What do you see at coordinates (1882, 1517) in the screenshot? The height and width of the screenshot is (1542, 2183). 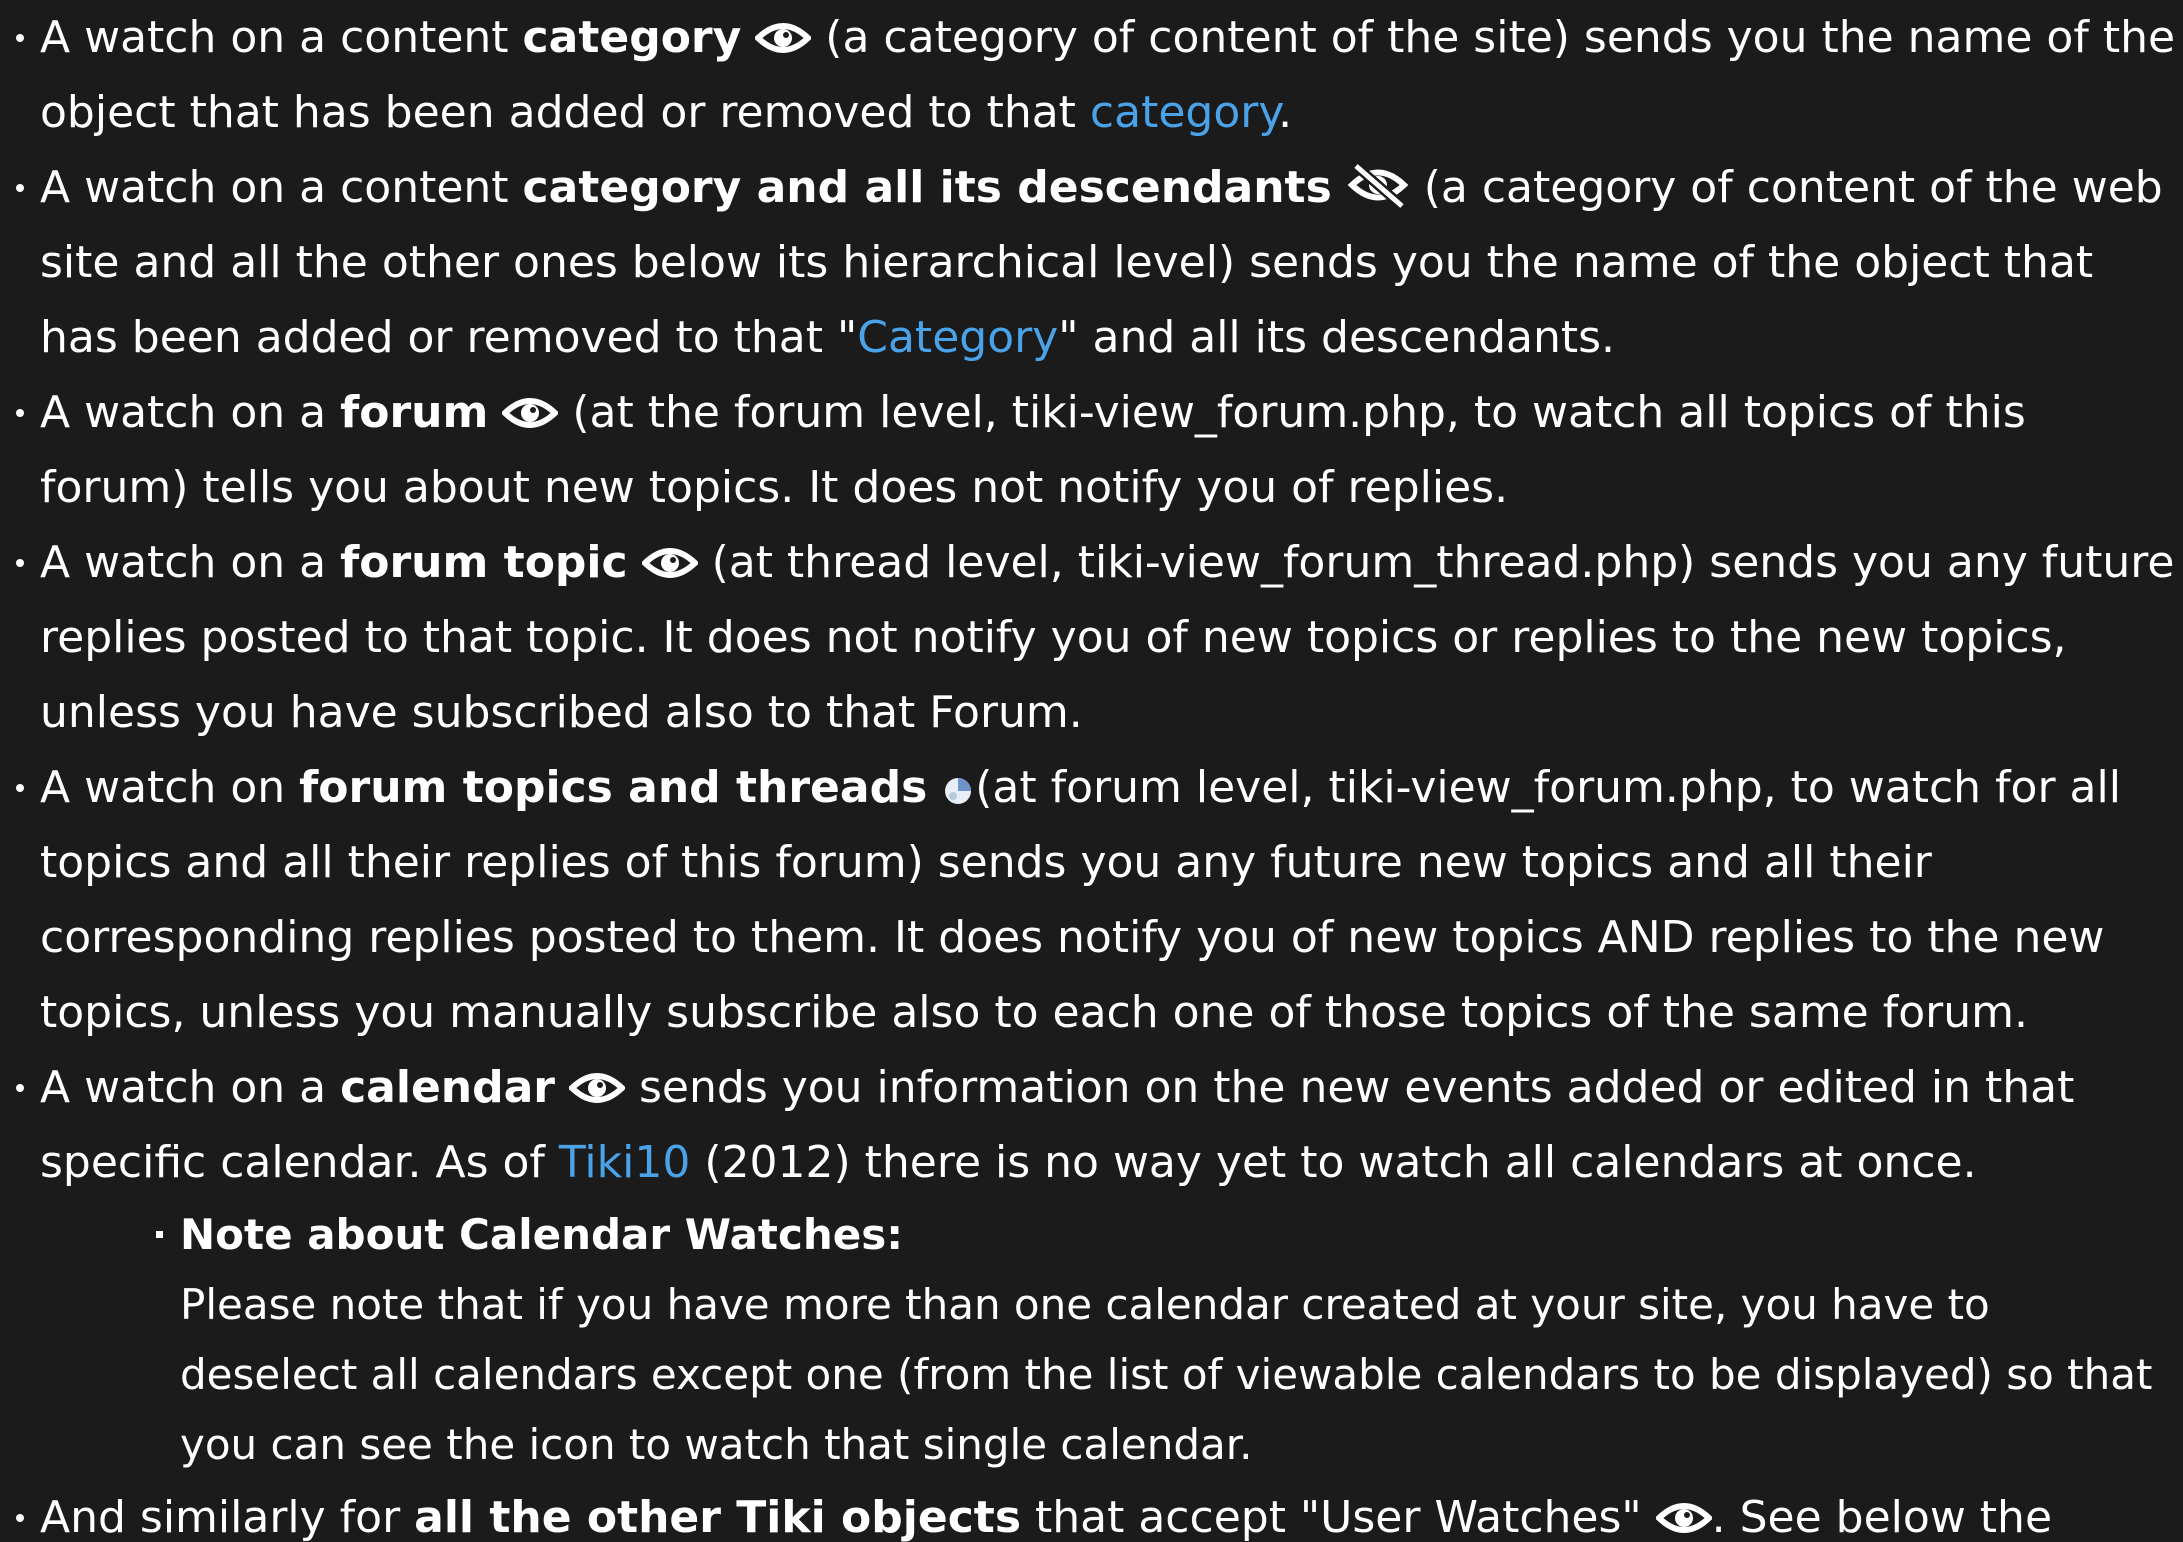 I see `item-text-end: . See below the` at bounding box center [1882, 1517].